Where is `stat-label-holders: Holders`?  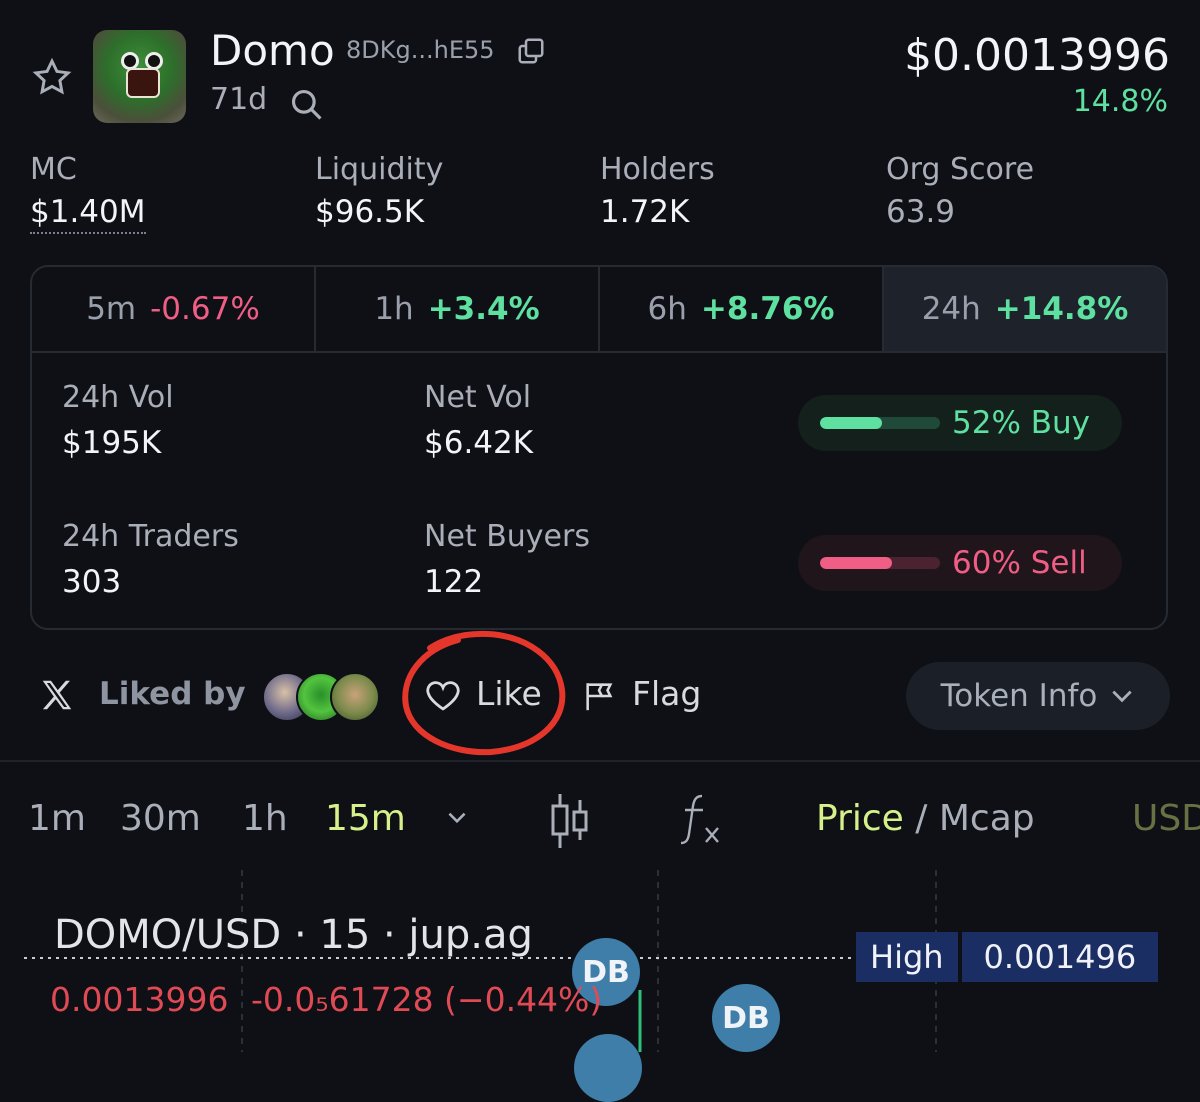 stat-label-holders: Holders is located at coordinates (657, 169).